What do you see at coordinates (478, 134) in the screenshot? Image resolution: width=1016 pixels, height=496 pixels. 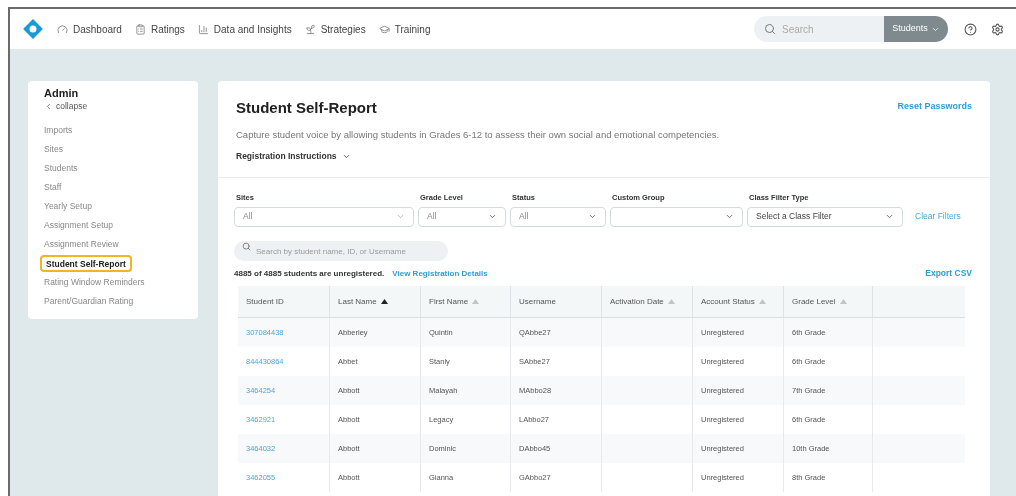 I see `page-description: Capture student voice by allowing students in Grades 6-12 to assess their own social and emotional competencies.` at bounding box center [478, 134].